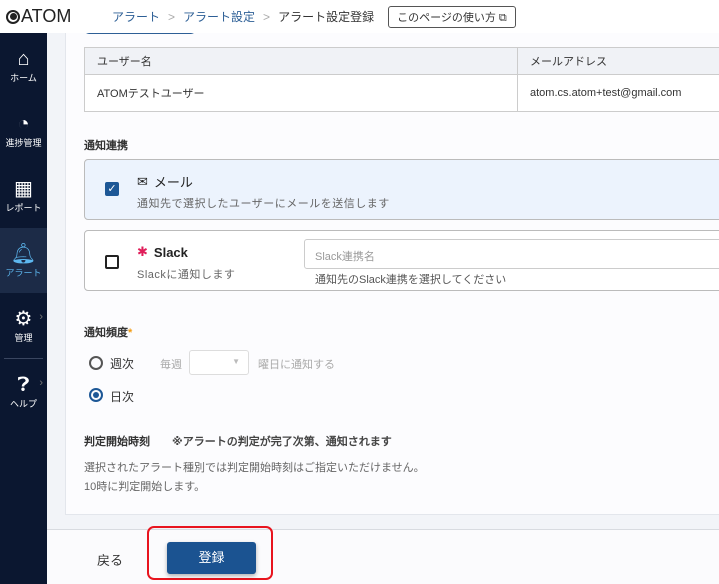  What do you see at coordinates (112, 189) in the screenshot?
I see `mail-checkbox: ✓` at bounding box center [112, 189].